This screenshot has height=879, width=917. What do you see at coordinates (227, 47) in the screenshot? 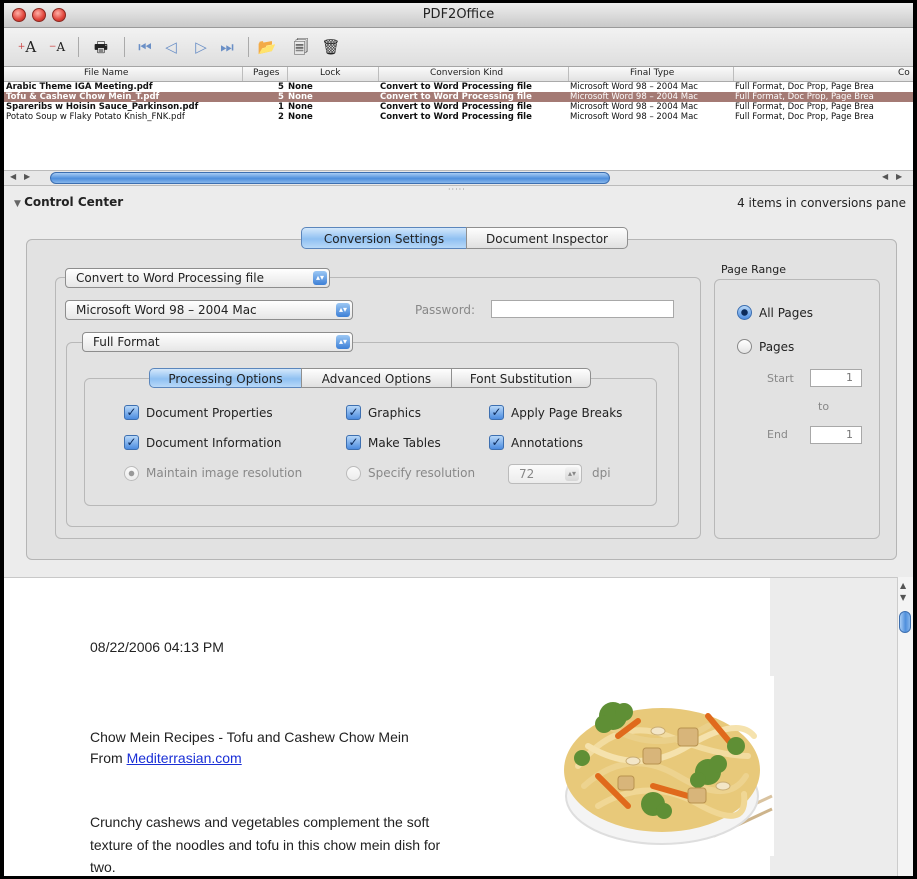
I see `last-page-icon: ⏭` at bounding box center [227, 47].